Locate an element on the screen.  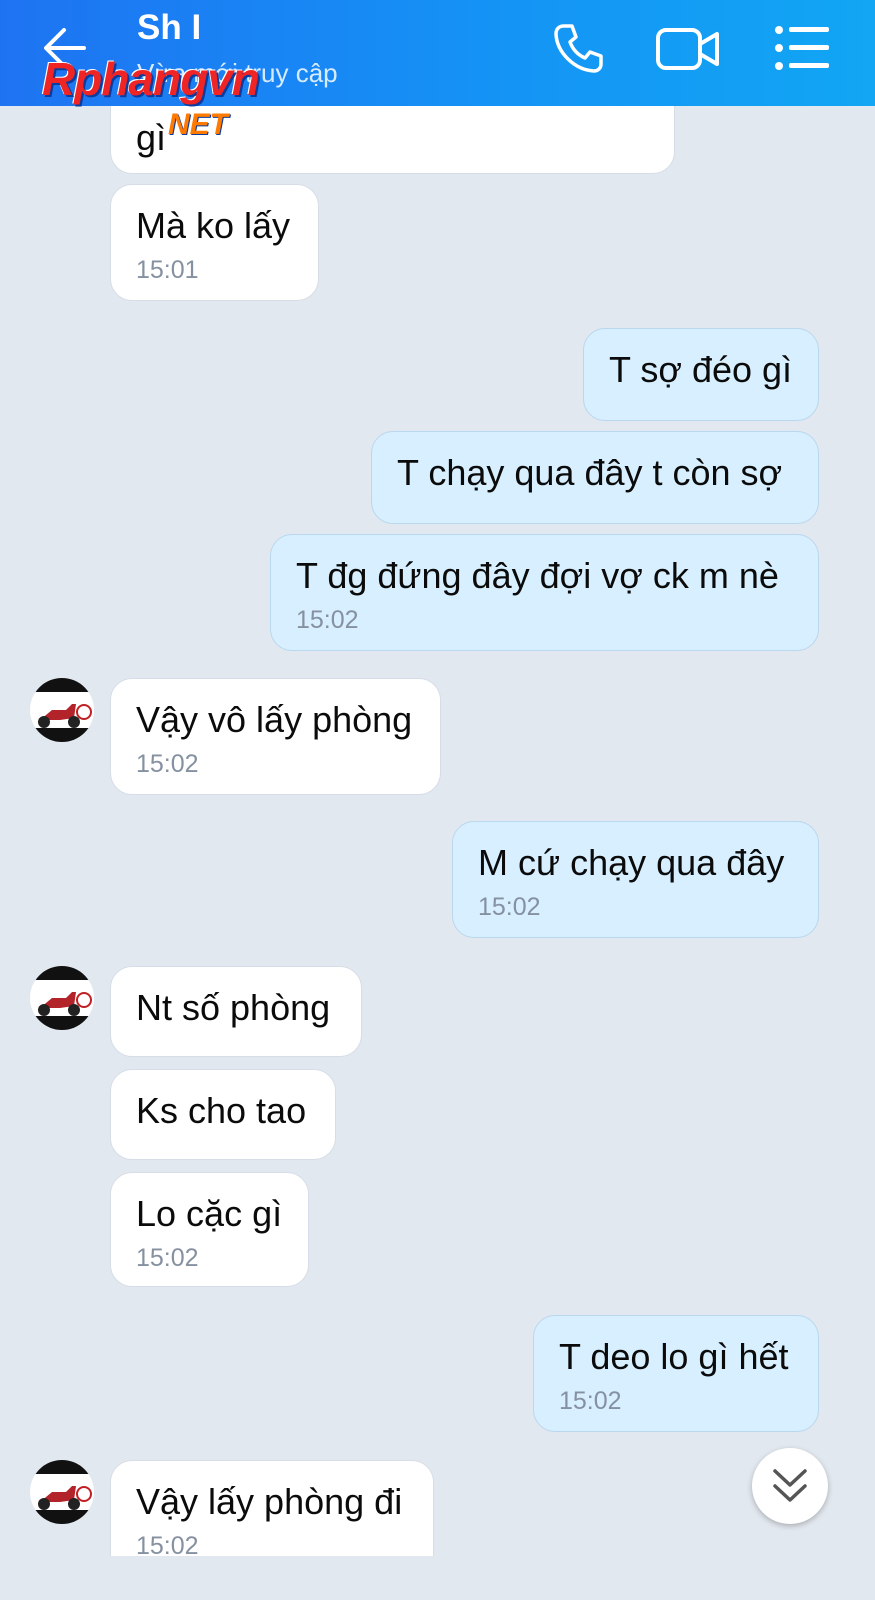
message-bubble: Mà ko lấy 15:01 is located at coordinates (214, 242).